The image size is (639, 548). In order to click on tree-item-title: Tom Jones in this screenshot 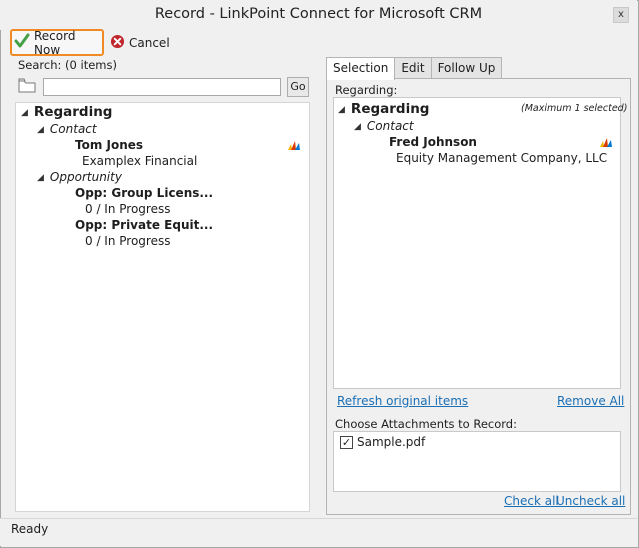, I will do `click(109, 145)`.